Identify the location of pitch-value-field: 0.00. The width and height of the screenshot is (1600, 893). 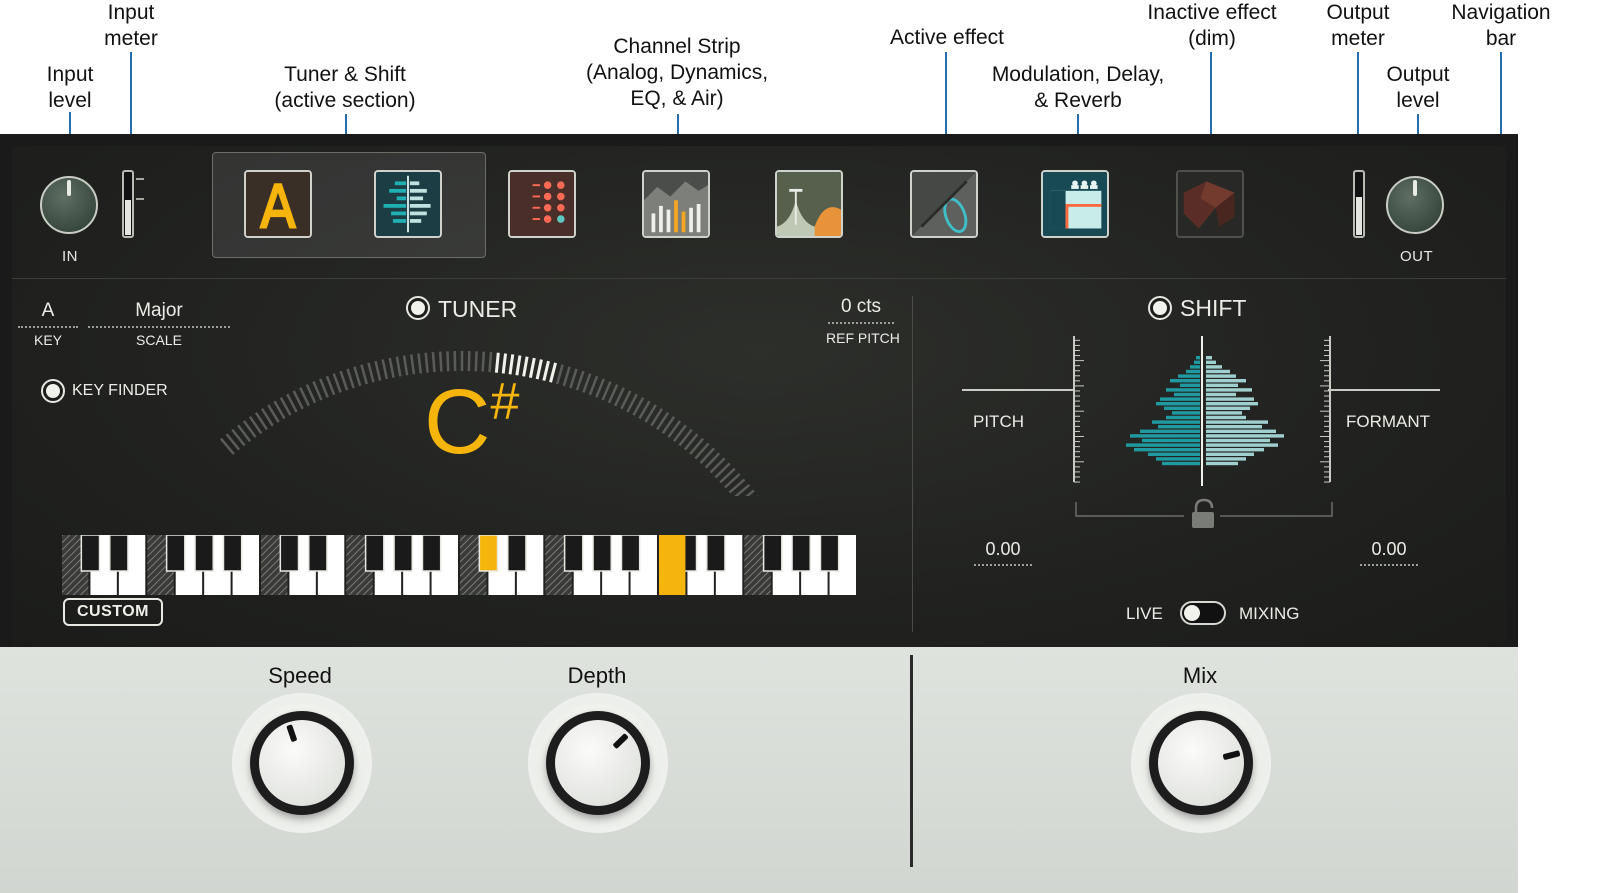
(1003, 552).